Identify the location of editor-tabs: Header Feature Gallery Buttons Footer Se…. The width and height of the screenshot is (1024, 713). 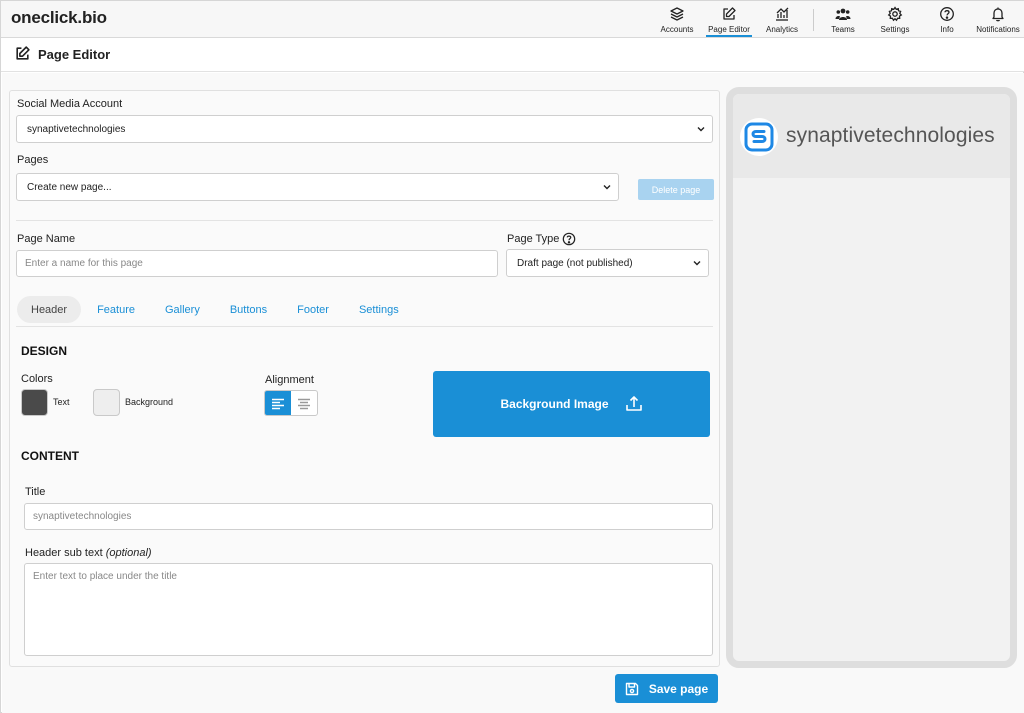
(216, 309).